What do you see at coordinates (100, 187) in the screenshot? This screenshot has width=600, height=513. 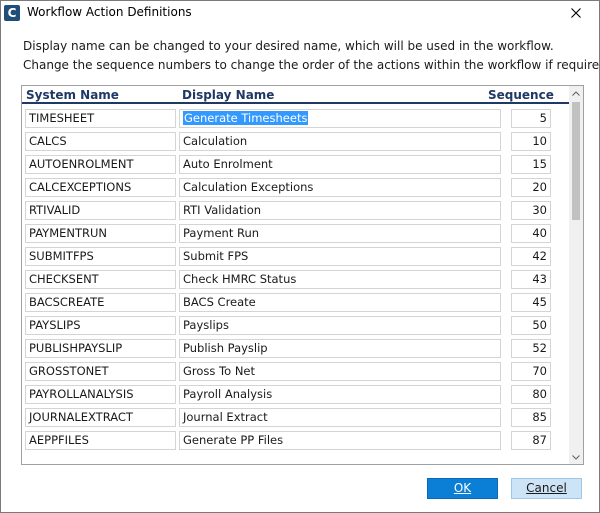 I see `system-name-cell: CALCEXCEPTIONS` at bounding box center [100, 187].